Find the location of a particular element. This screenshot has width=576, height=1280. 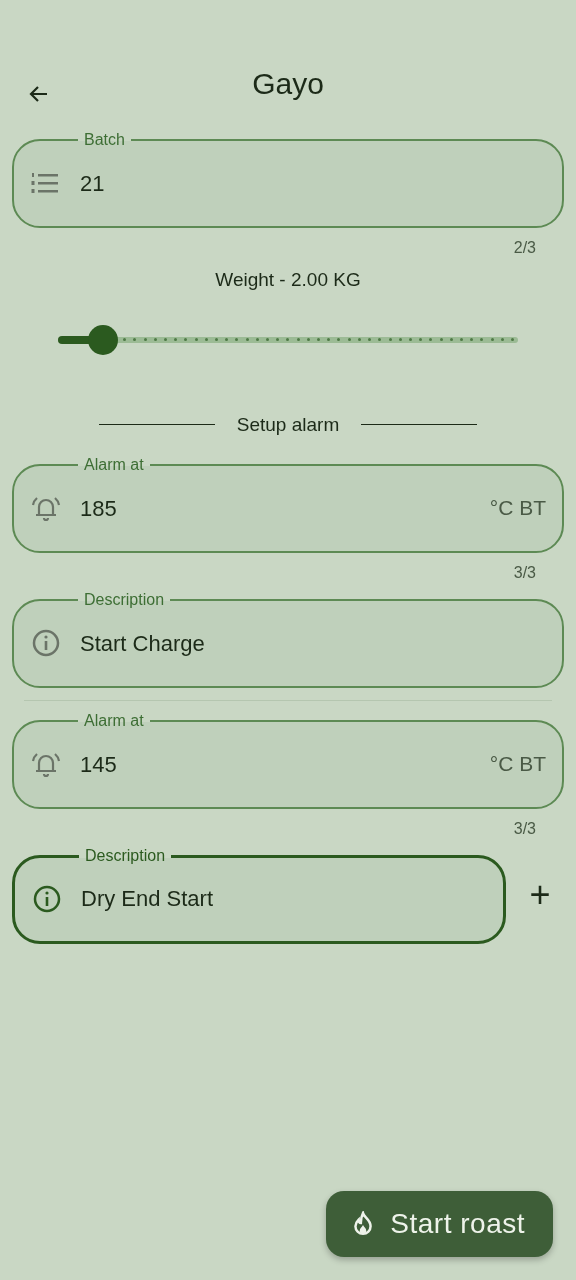

text-input: 185 is located at coordinates (276, 508).